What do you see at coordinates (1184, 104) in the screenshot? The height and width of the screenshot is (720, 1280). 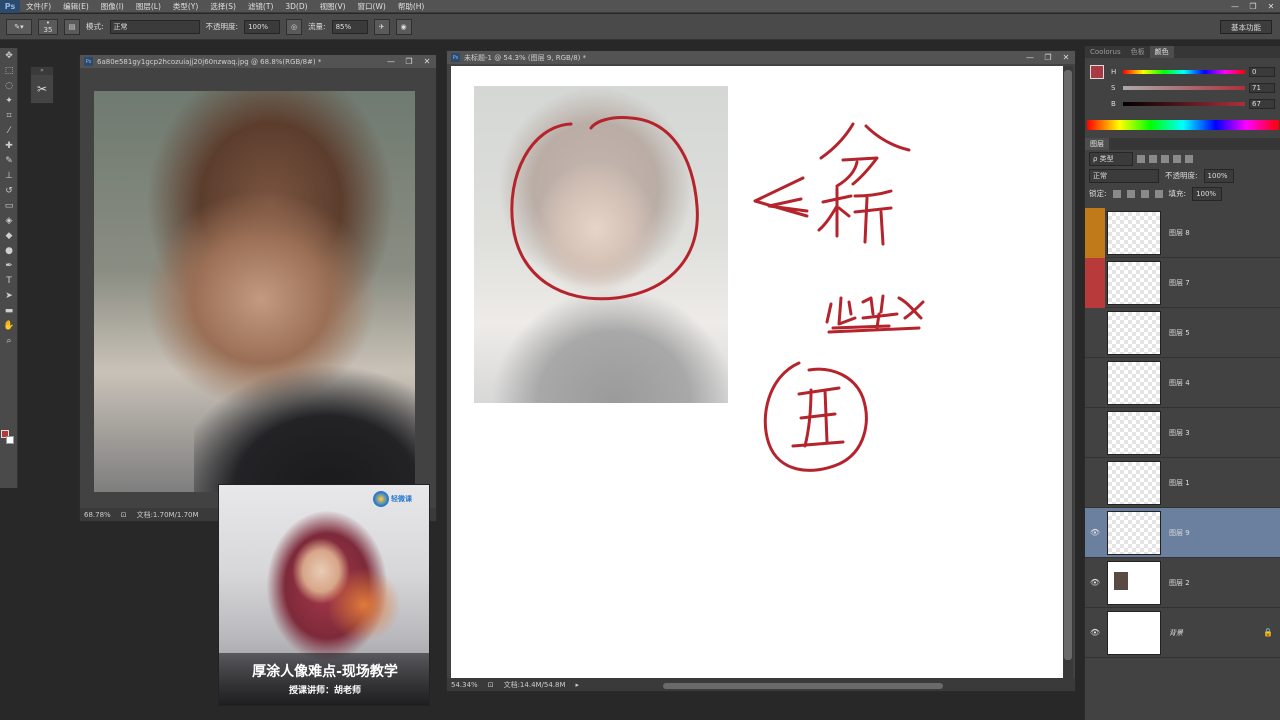 I see `brightness-slider` at bounding box center [1184, 104].